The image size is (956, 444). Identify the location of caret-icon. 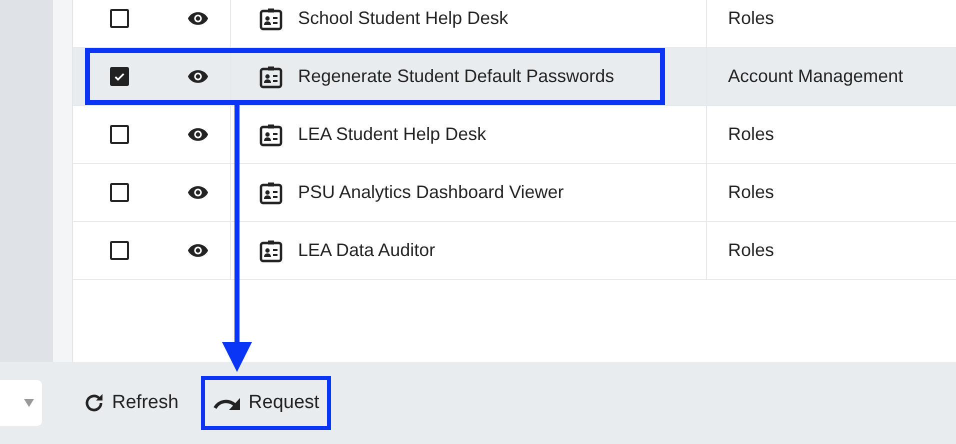
(29, 403).